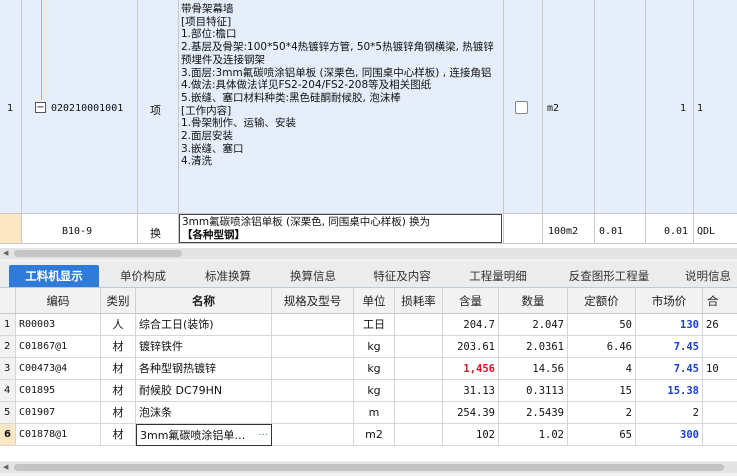 Image resolution: width=737 pixels, height=476 pixels. Describe the element at coordinates (720, 325) in the screenshot. I see `resource-total: 26` at that location.